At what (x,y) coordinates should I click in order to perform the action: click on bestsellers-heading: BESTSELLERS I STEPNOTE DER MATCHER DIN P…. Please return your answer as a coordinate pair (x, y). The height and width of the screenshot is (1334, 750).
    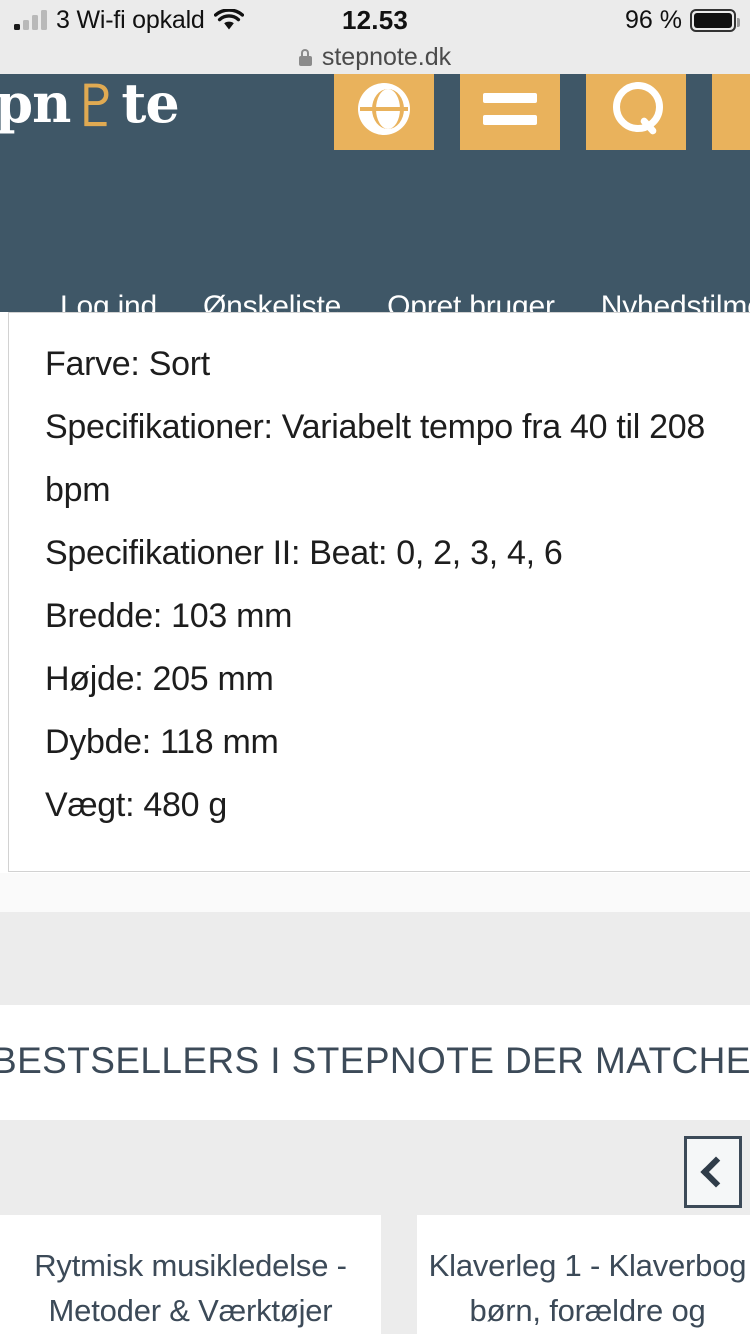
    Looking at the image, I should click on (375, 1060).